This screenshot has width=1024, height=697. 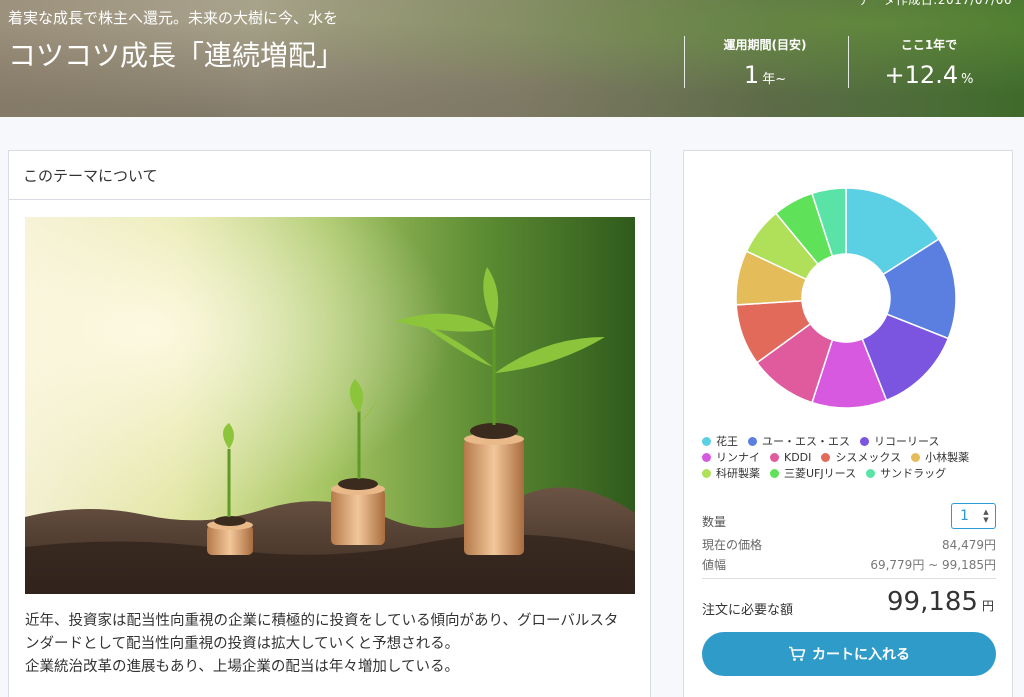 I want to click on total-unit: 円, so click(x=987, y=606).